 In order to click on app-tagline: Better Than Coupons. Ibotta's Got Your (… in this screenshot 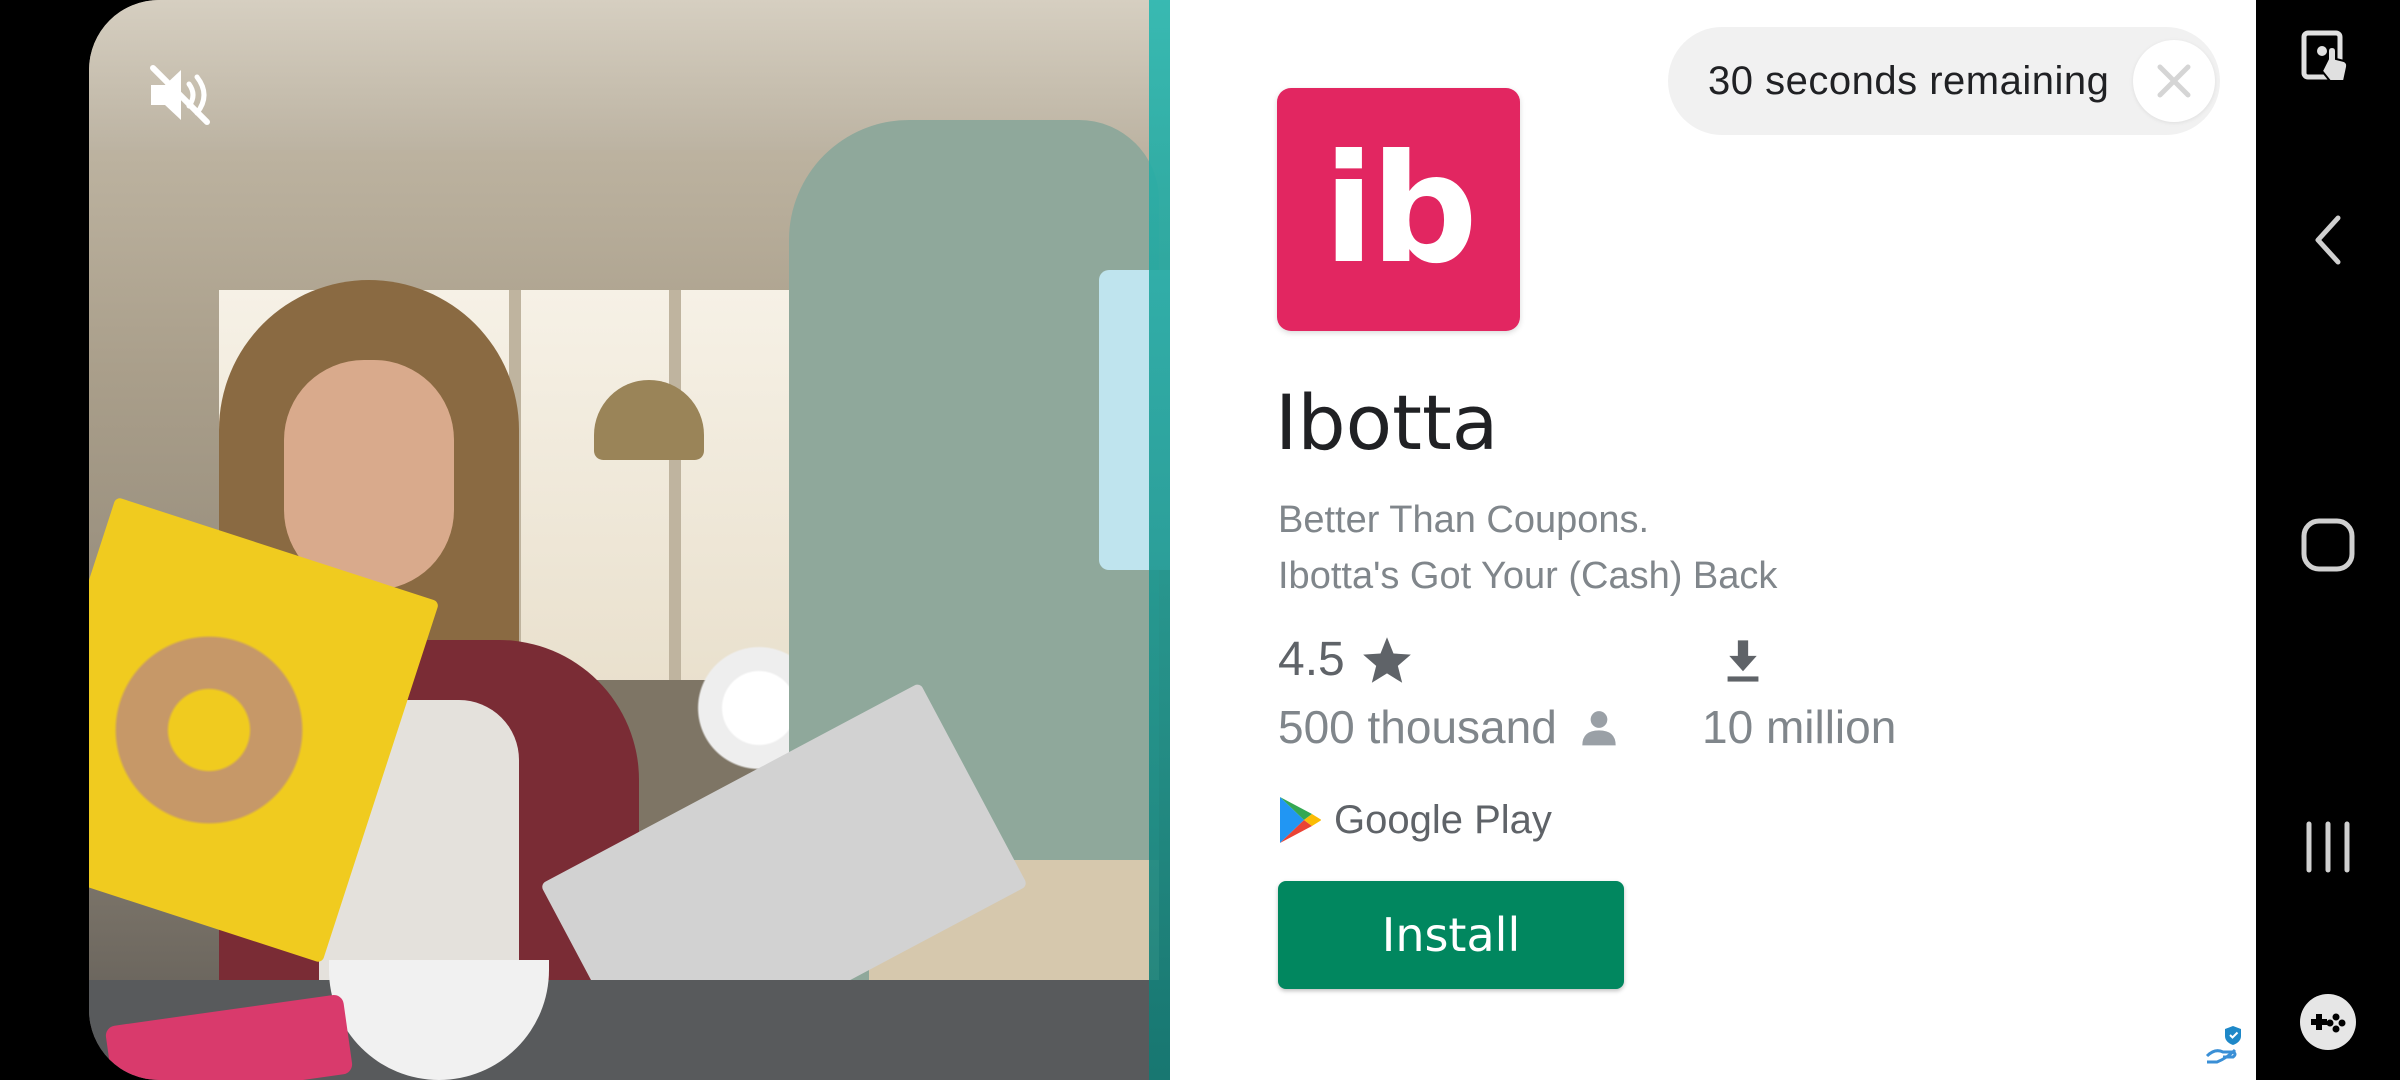, I will do `click(1527, 548)`.